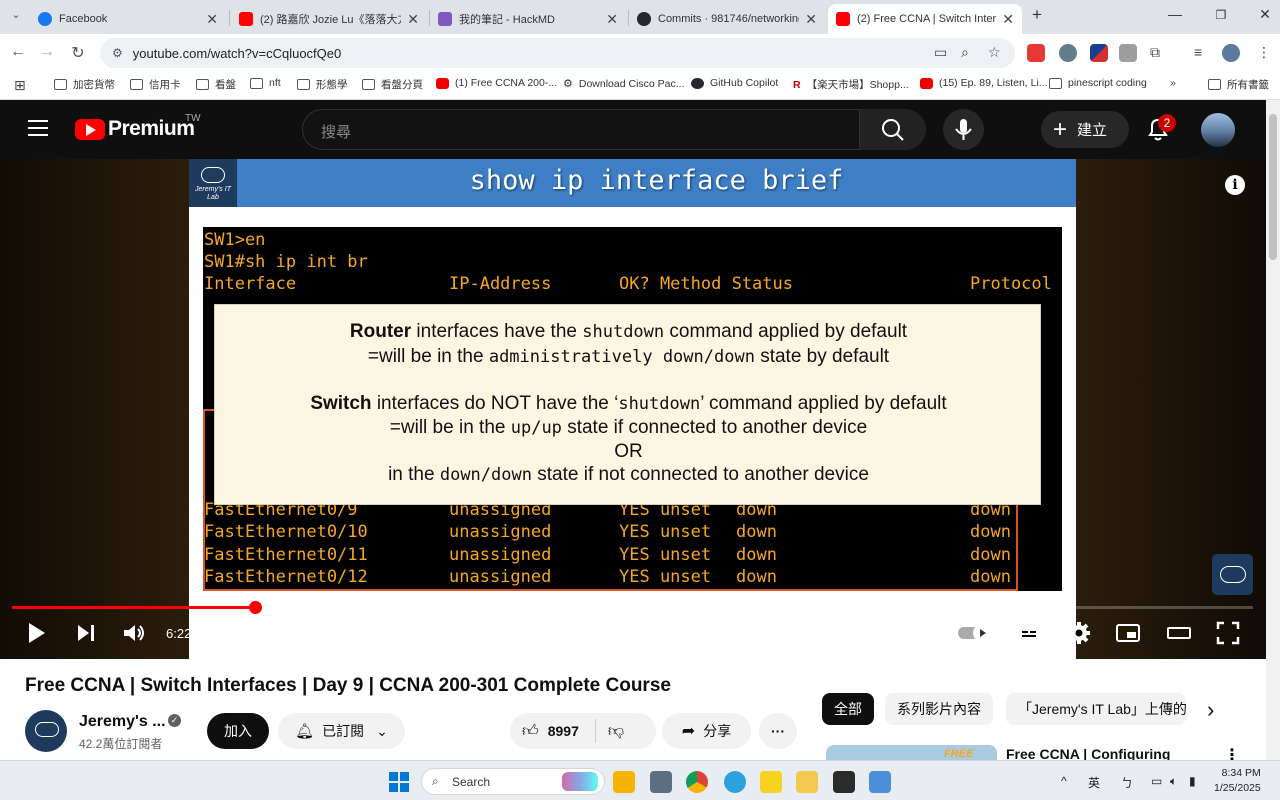 Image resolution: width=1280 pixels, height=800 pixels. I want to click on tab-facebook: Facebook ✕, so click(128, 19).